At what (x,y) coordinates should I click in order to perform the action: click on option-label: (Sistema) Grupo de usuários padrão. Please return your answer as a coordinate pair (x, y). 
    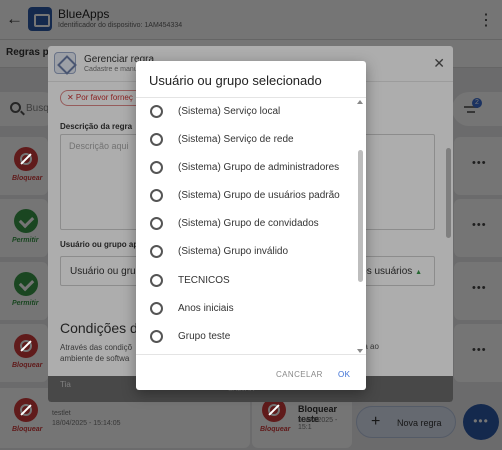
    Looking at the image, I should click on (259, 195).